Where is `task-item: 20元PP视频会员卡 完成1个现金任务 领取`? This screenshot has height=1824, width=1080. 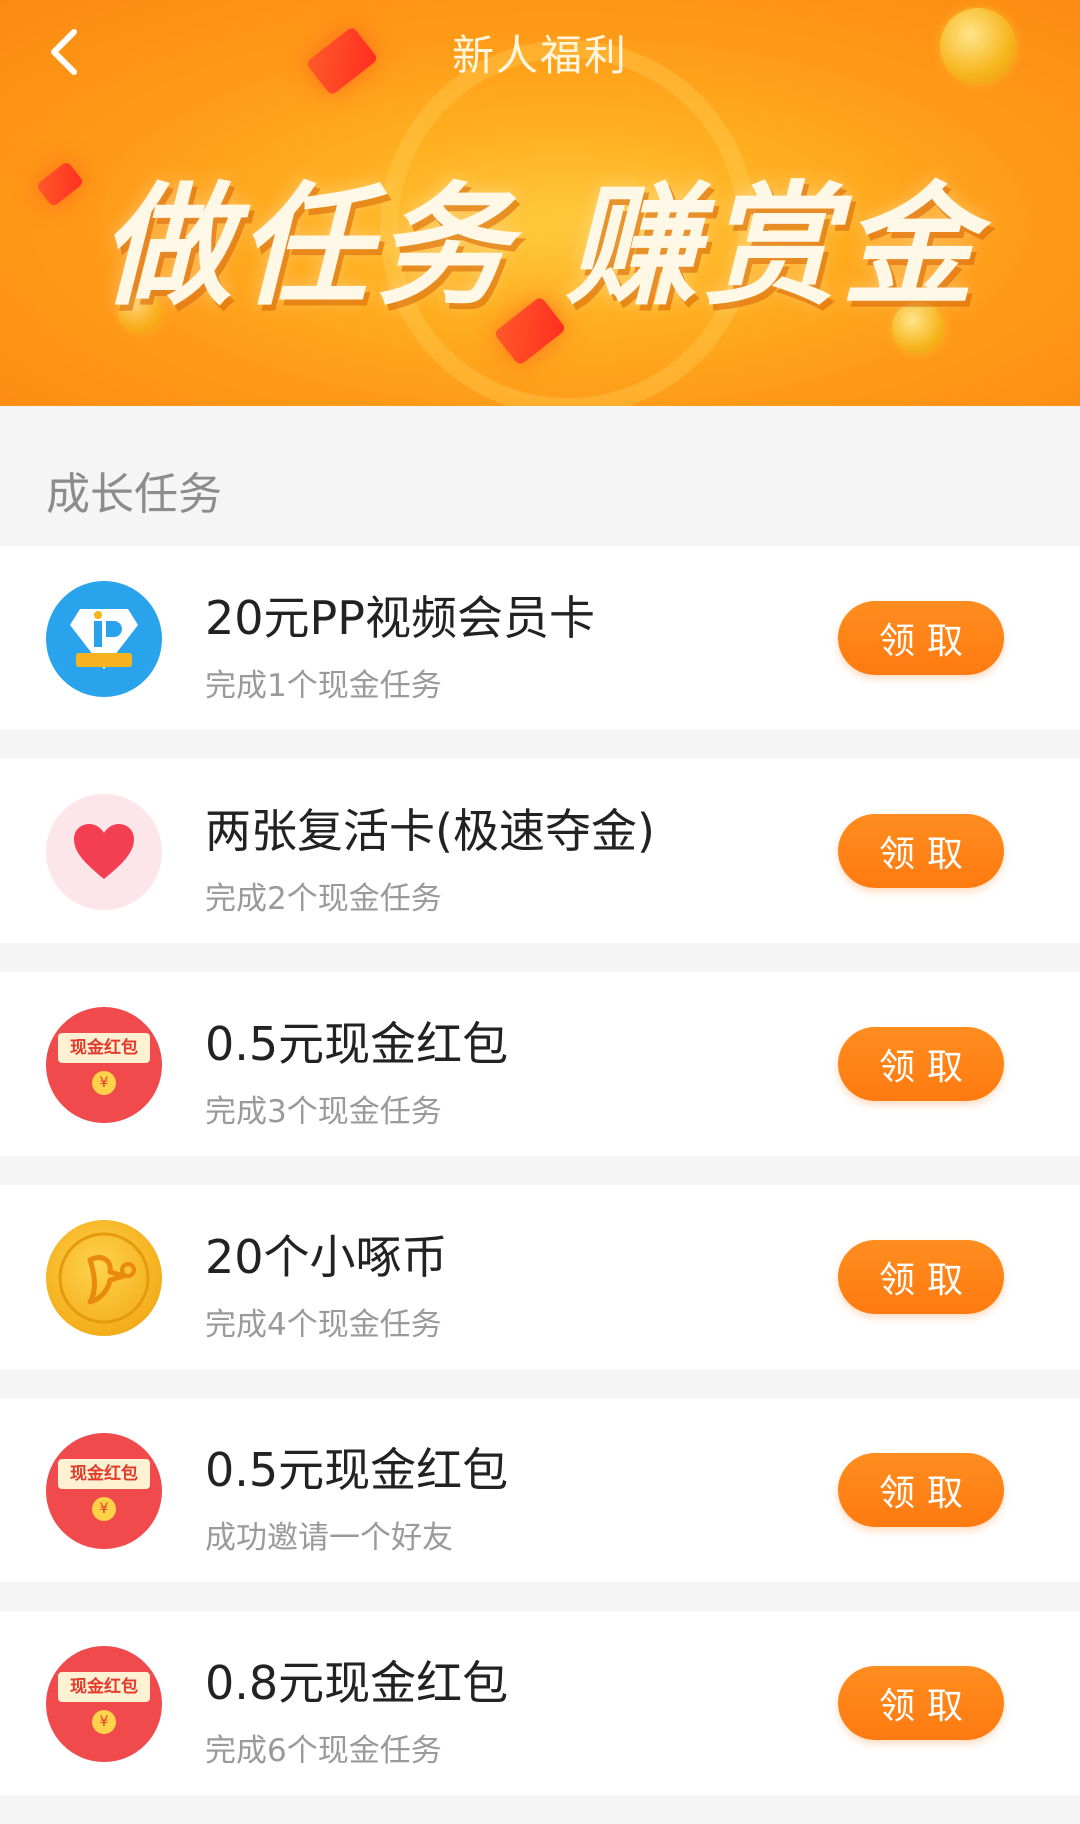
task-item: 20元PP视频会员卡 完成1个现金任务 领取 is located at coordinates (540, 638).